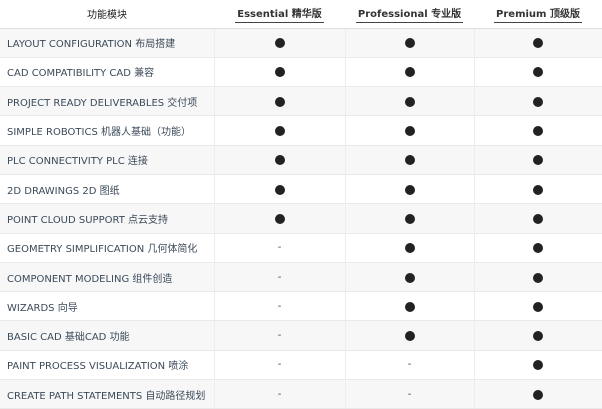 This screenshot has height=409, width=602. Describe the element at coordinates (107, 394) in the screenshot. I see `feature-name: CREATE PATH STATEMENTS 自动路径规划` at that location.